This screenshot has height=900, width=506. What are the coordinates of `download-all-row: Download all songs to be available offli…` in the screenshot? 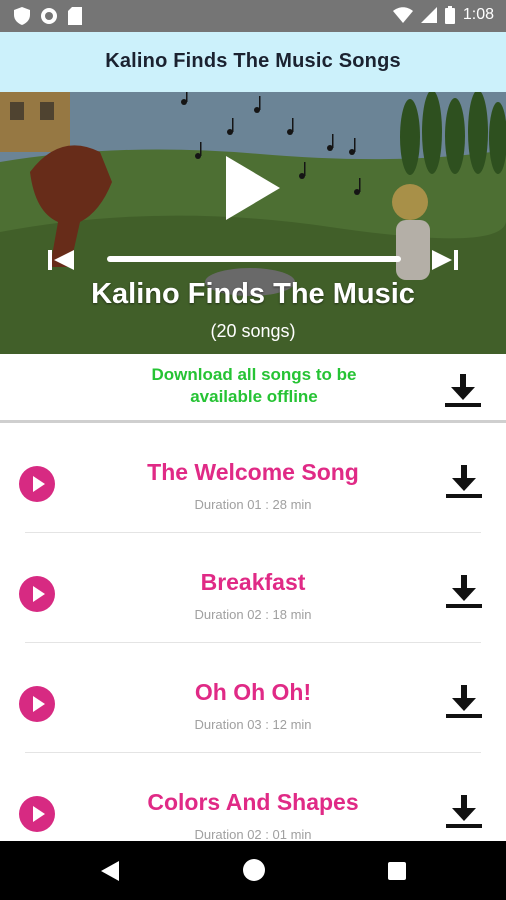 It's located at (253, 388).